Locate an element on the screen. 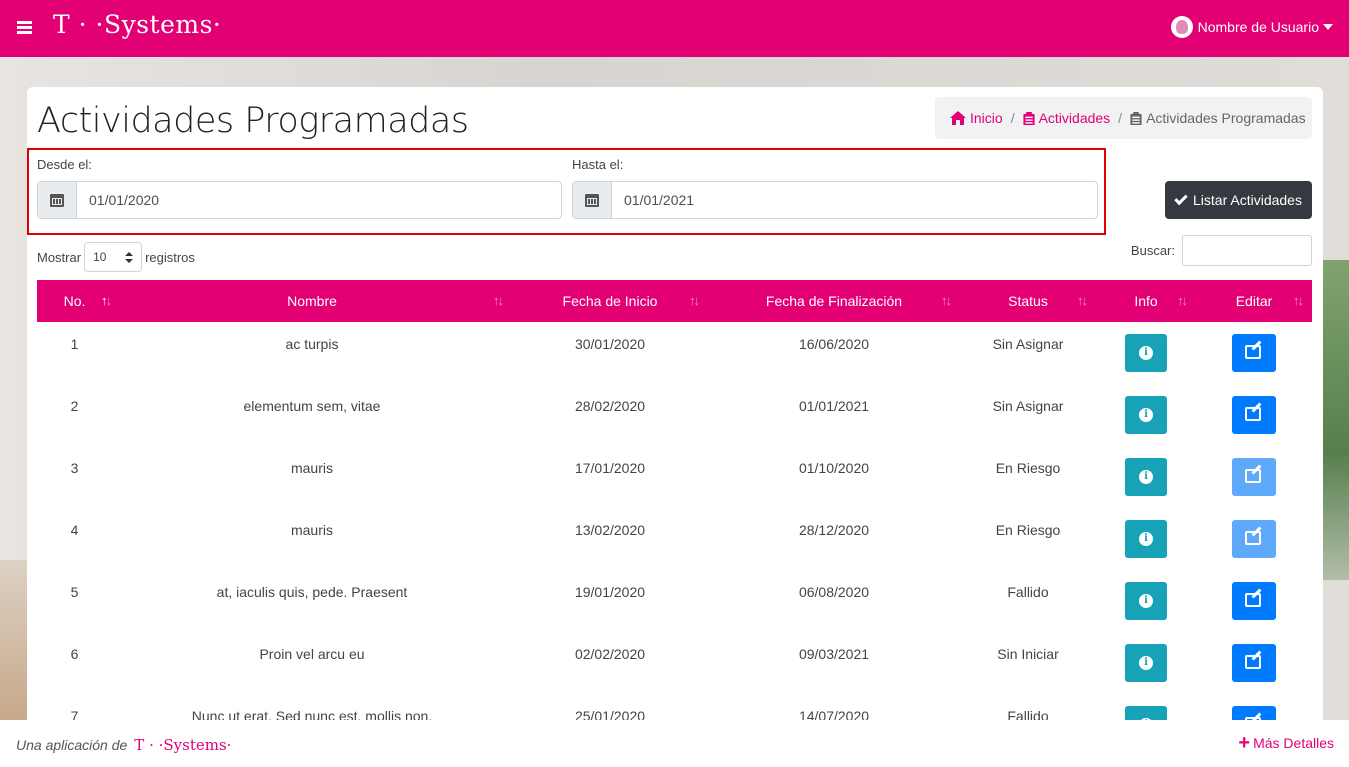 This screenshot has height=767, width=1349. row-nombre: elementum sem, vitae is located at coordinates (312, 406).